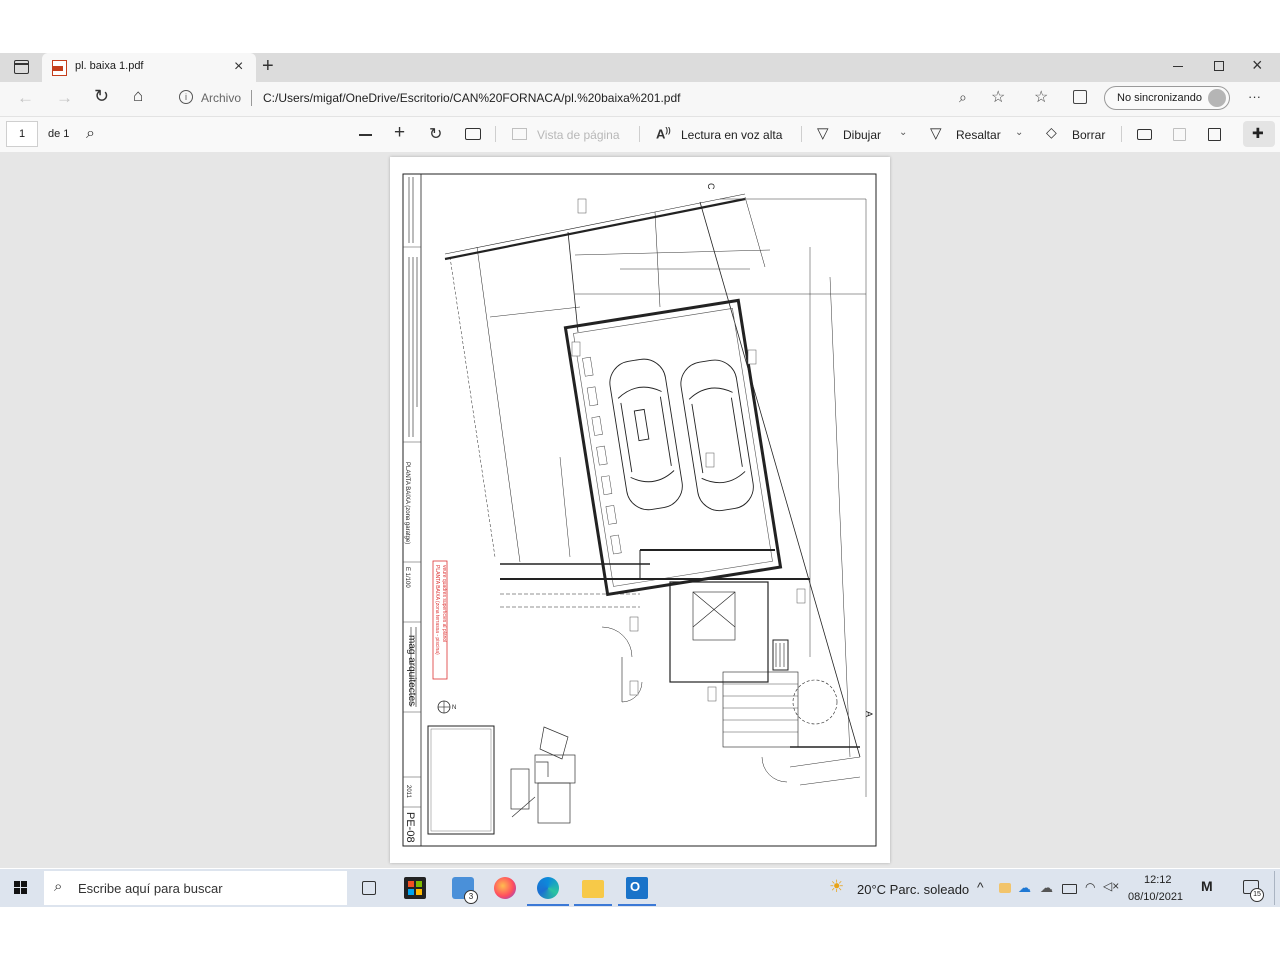 The width and height of the screenshot is (1280, 960). I want to click on favorites-icon: ☆, so click(1041, 97).